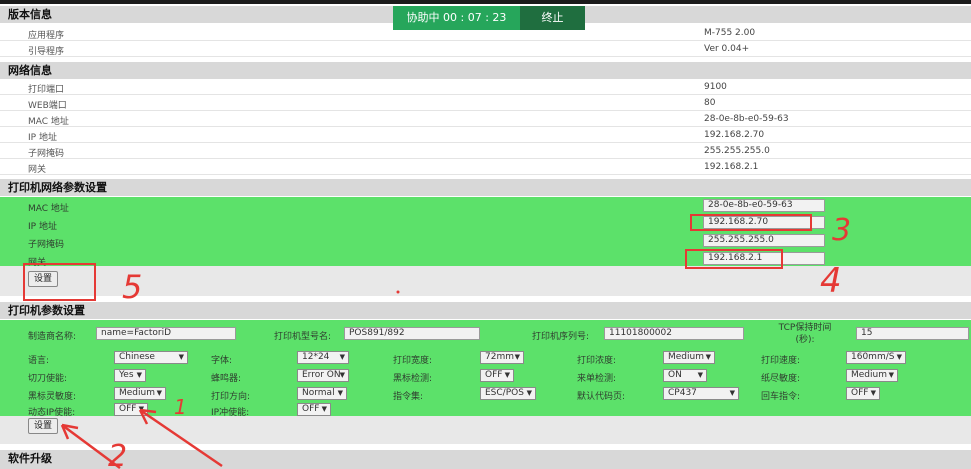 The width and height of the screenshot is (971, 469). What do you see at coordinates (912, 333) in the screenshot?
I see `tcp-input: 15` at bounding box center [912, 333].